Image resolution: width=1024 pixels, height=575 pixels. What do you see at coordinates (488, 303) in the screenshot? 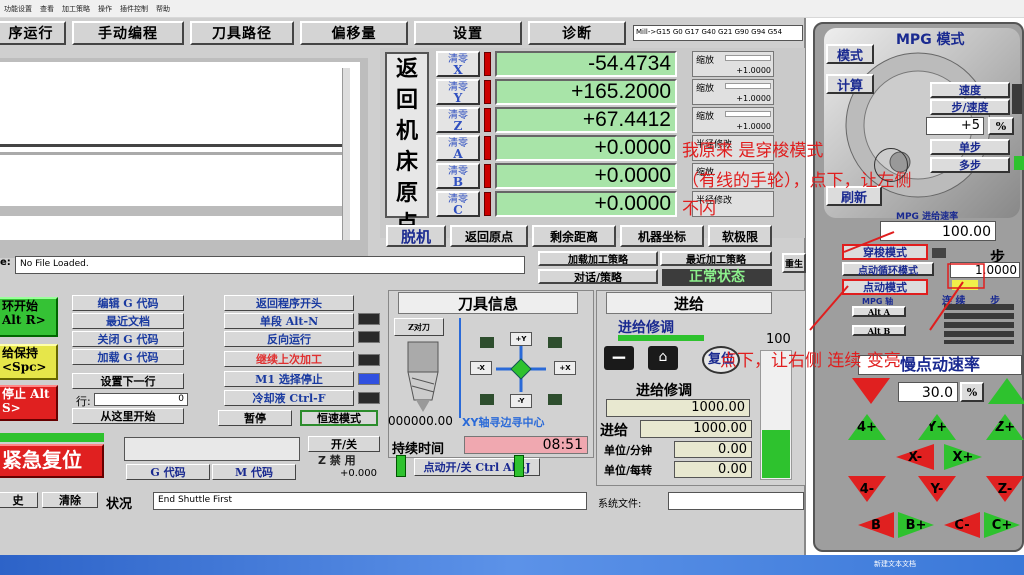
I see `tool-info-title: 刀具信息` at bounding box center [488, 303].